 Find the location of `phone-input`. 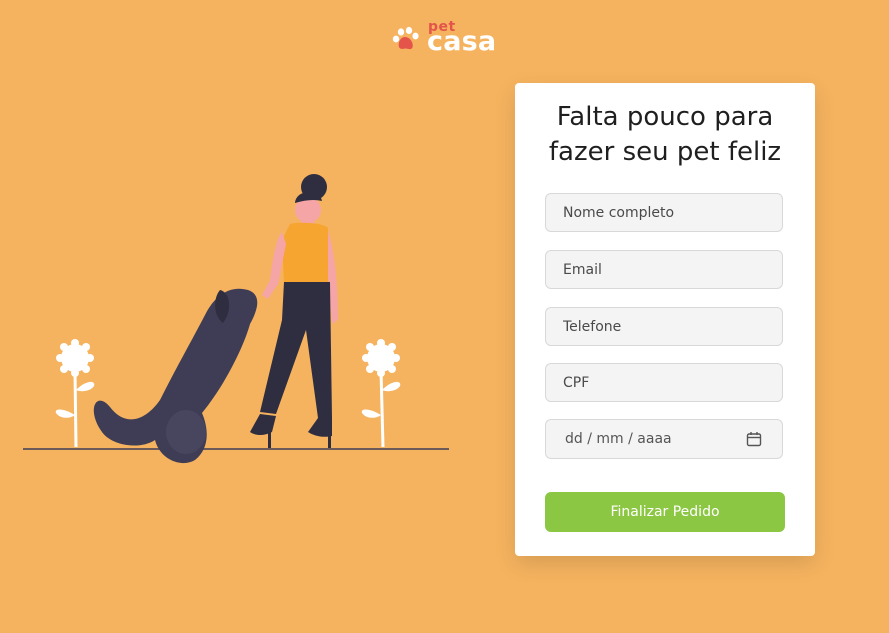

phone-input is located at coordinates (664, 326).